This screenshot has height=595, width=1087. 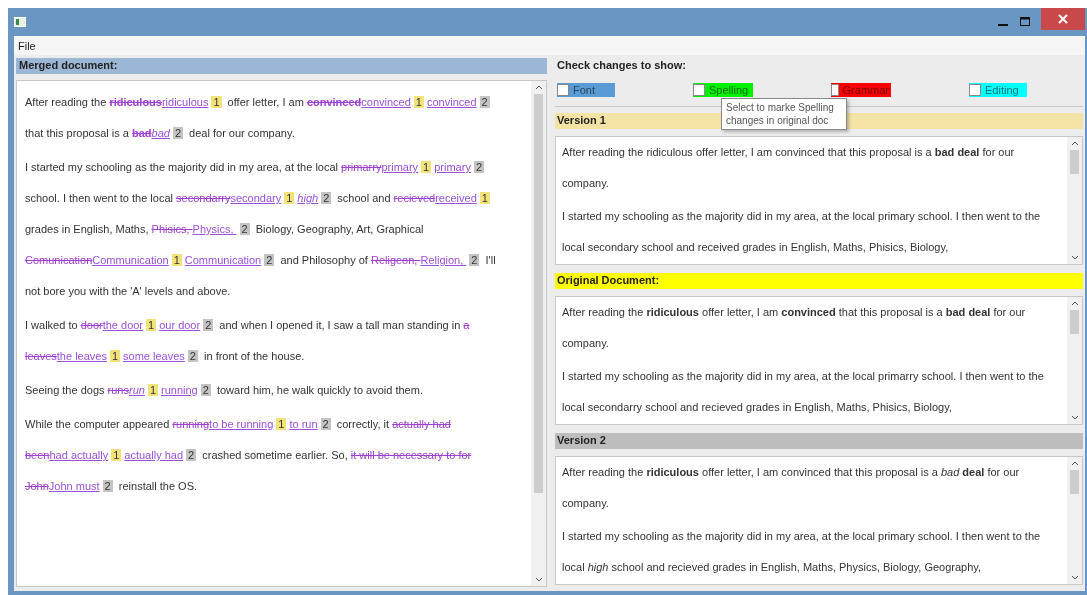 What do you see at coordinates (421, 424) in the screenshot?
I see `deleted-text: actually had` at bounding box center [421, 424].